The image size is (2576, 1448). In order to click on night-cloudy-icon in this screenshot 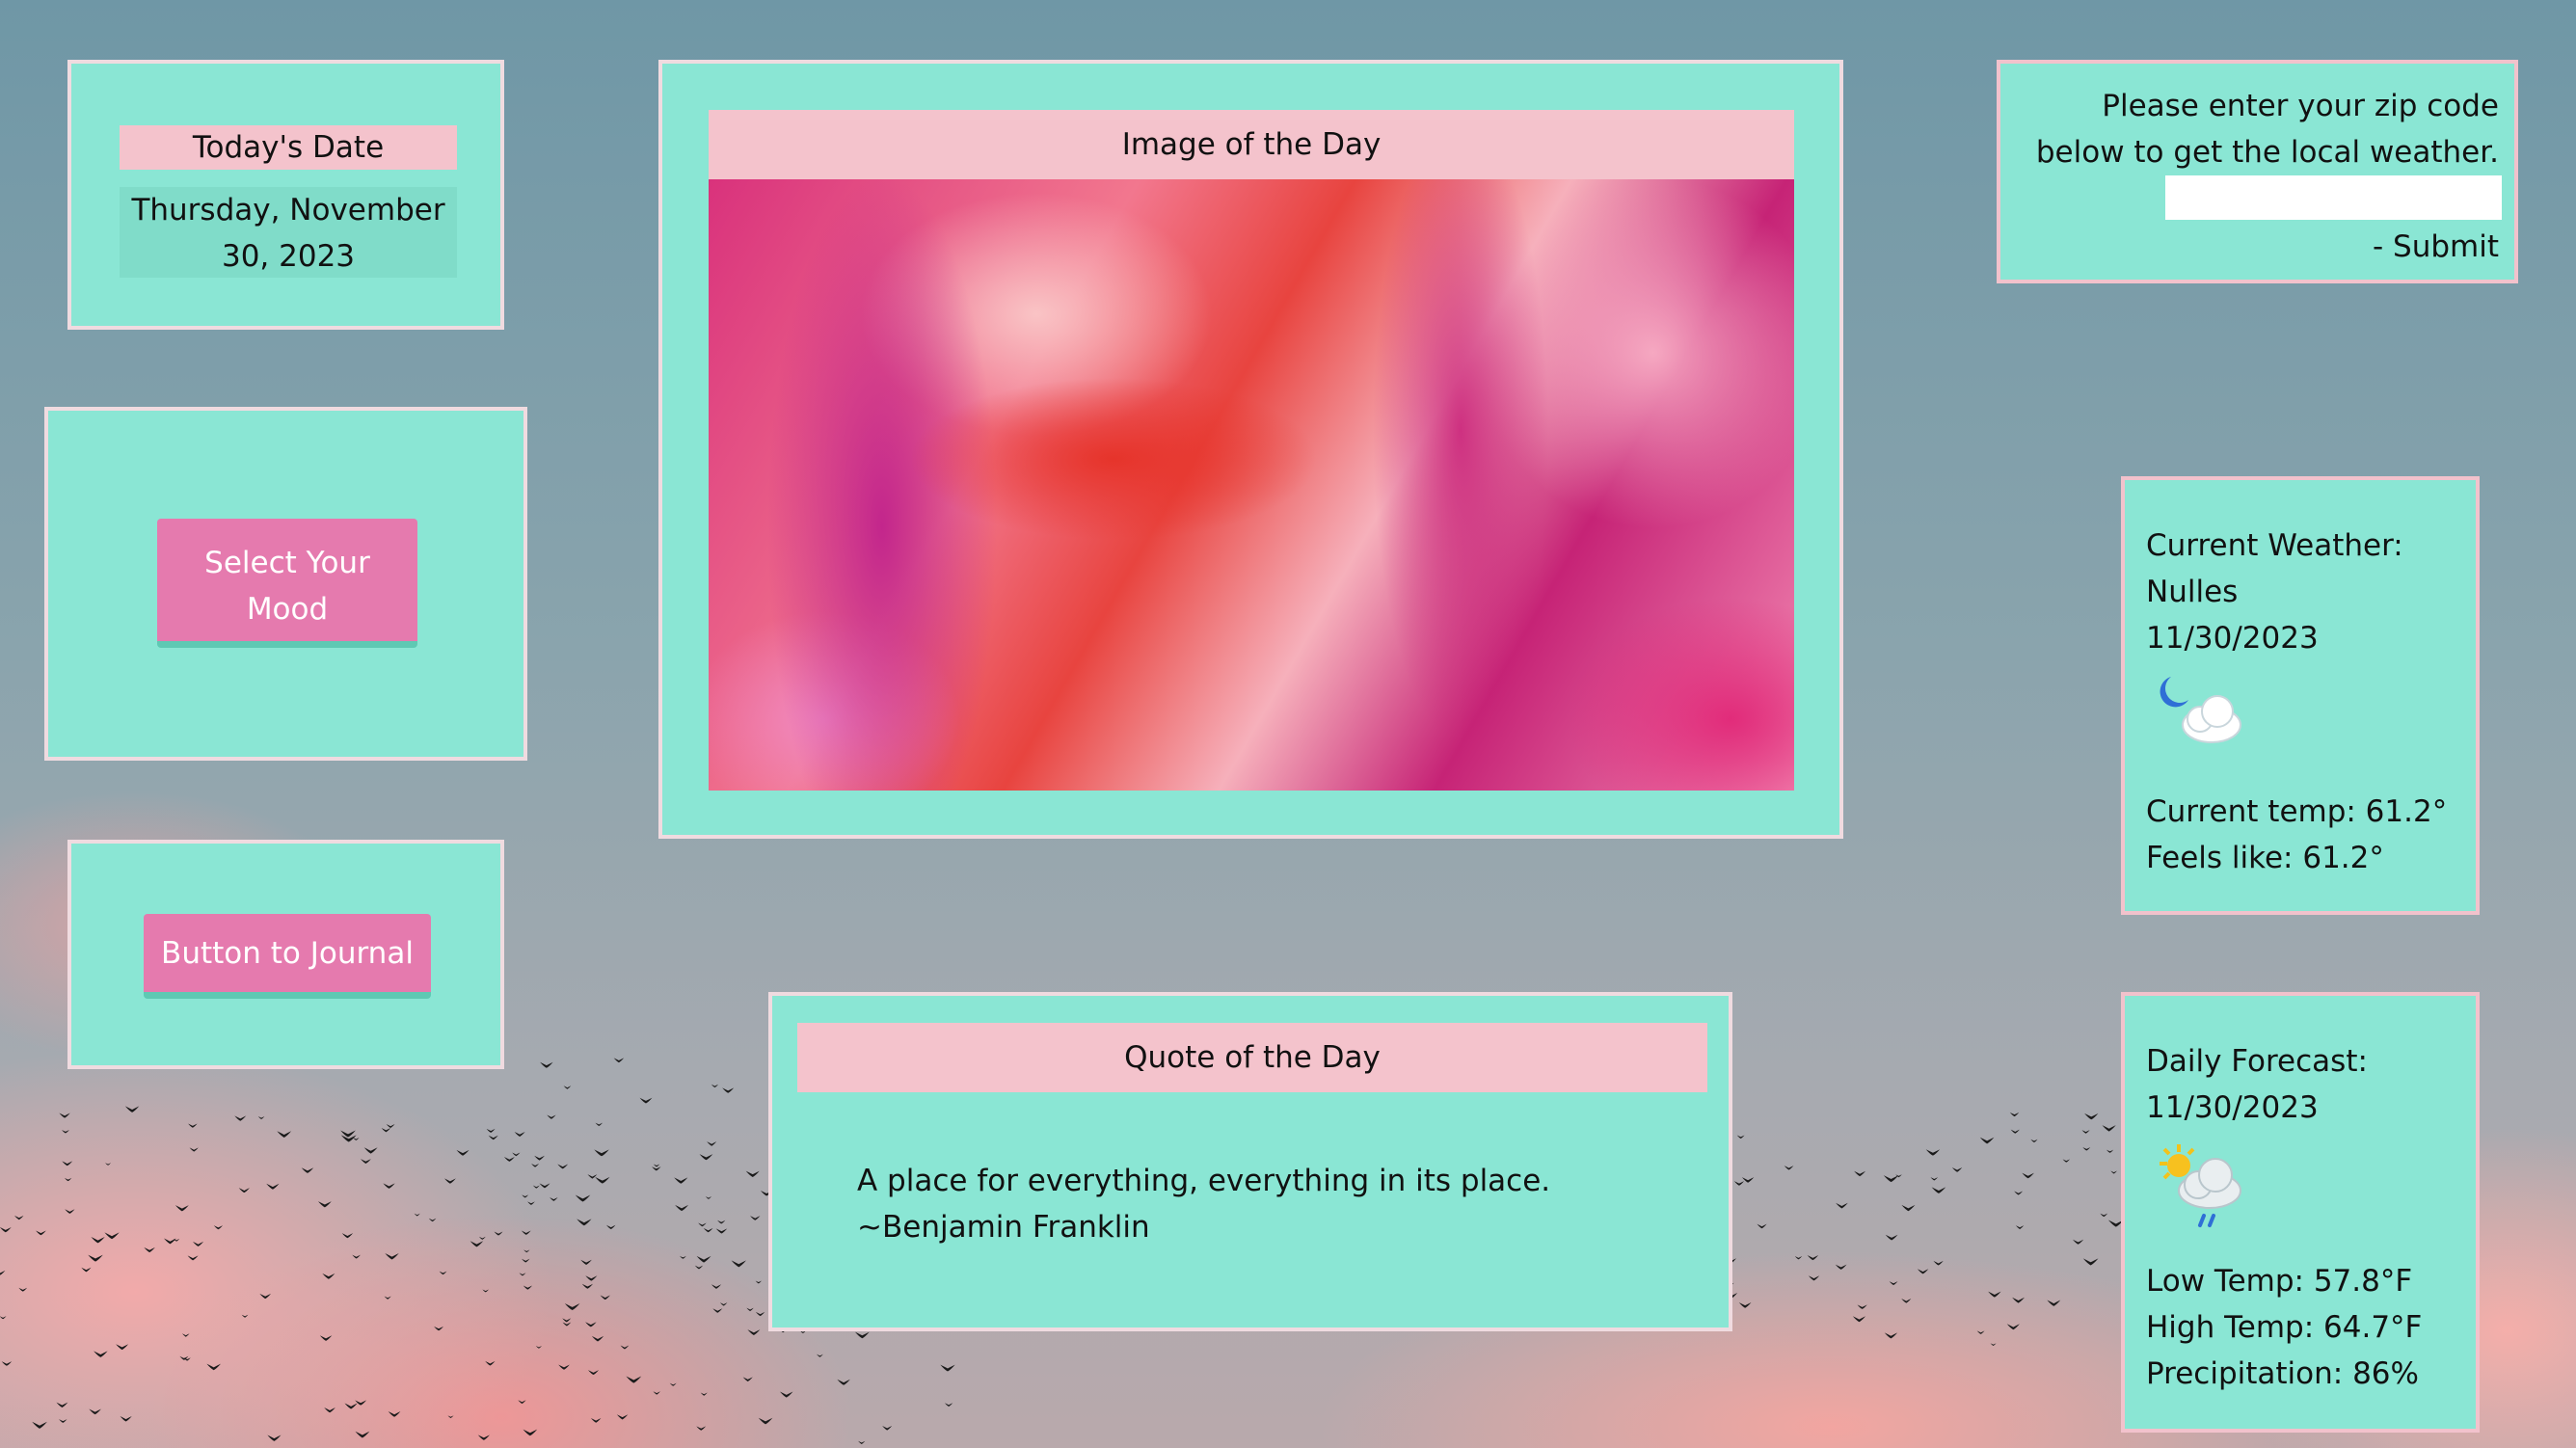, I will do `click(2201, 710)`.